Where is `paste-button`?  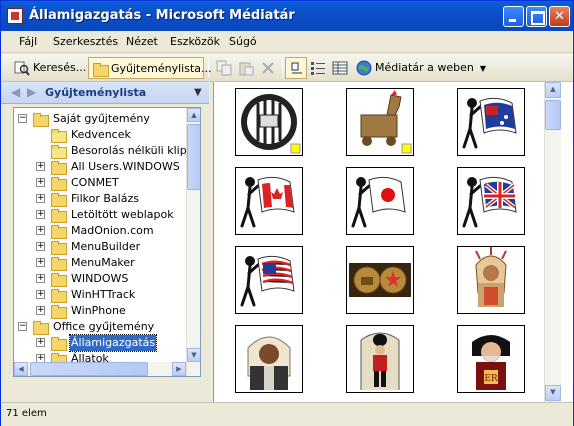 paste-button is located at coordinates (246, 68).